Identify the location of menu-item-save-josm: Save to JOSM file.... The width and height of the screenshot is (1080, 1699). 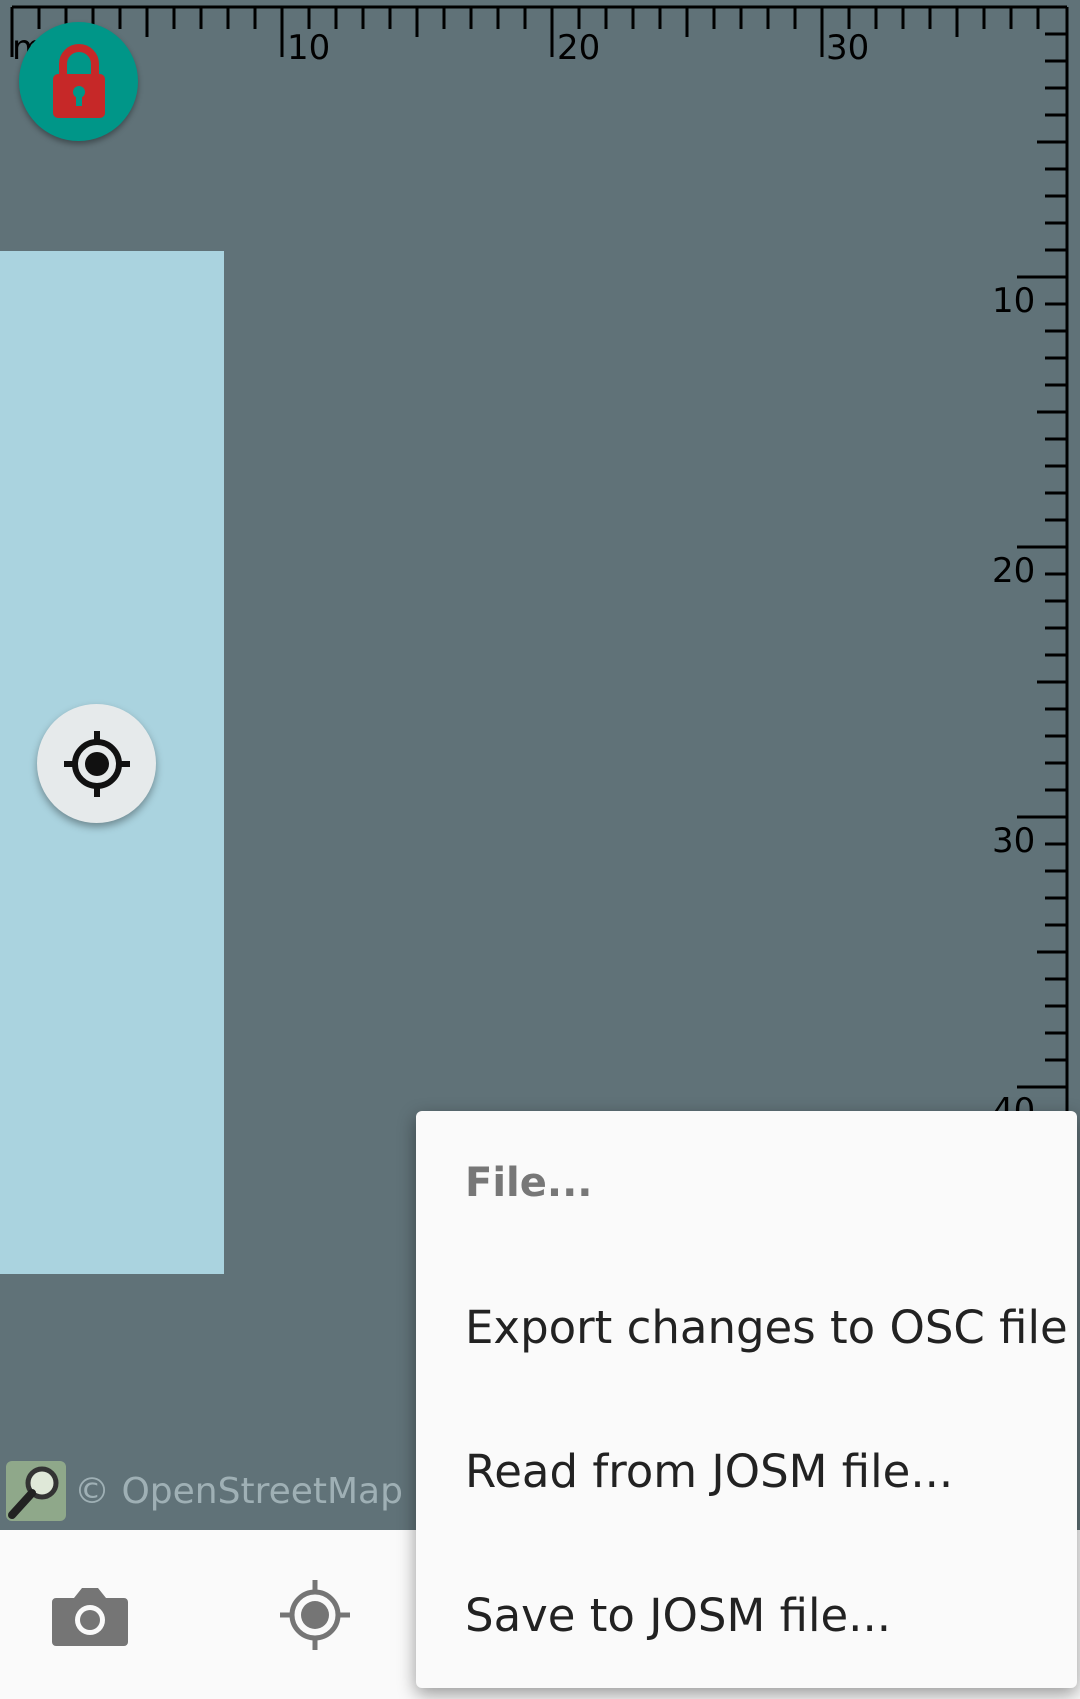
(746, 1615).